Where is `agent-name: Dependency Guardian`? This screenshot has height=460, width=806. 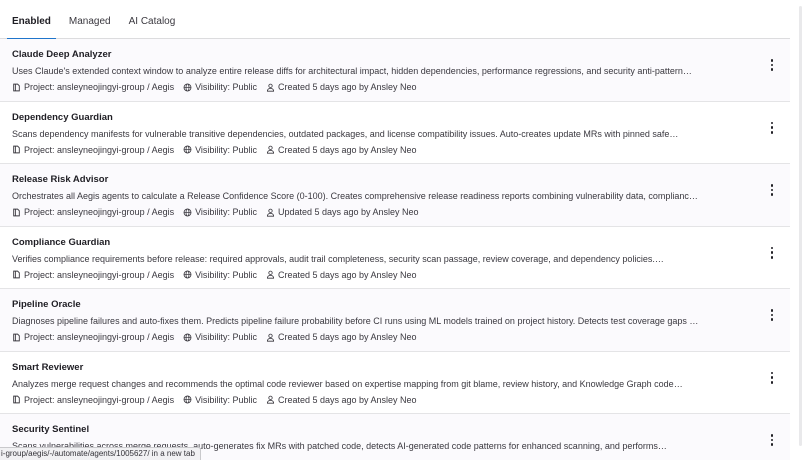
agent-name: Dependency Guardian is located at coordinates (381, 118).